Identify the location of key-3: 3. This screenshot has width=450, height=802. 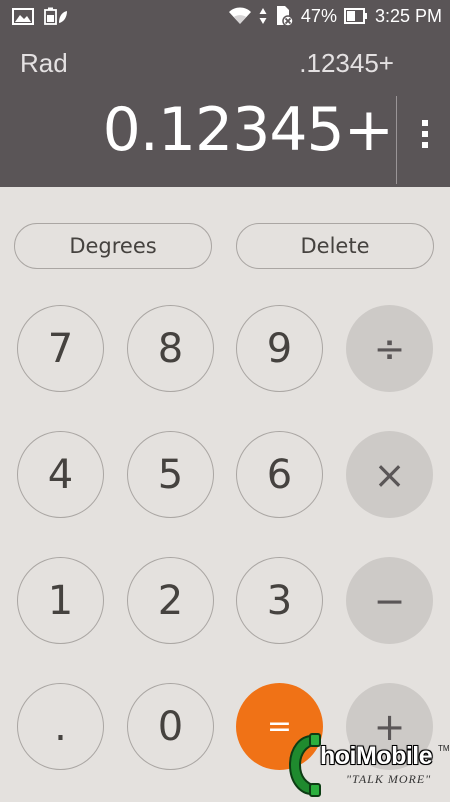
(279, 600).